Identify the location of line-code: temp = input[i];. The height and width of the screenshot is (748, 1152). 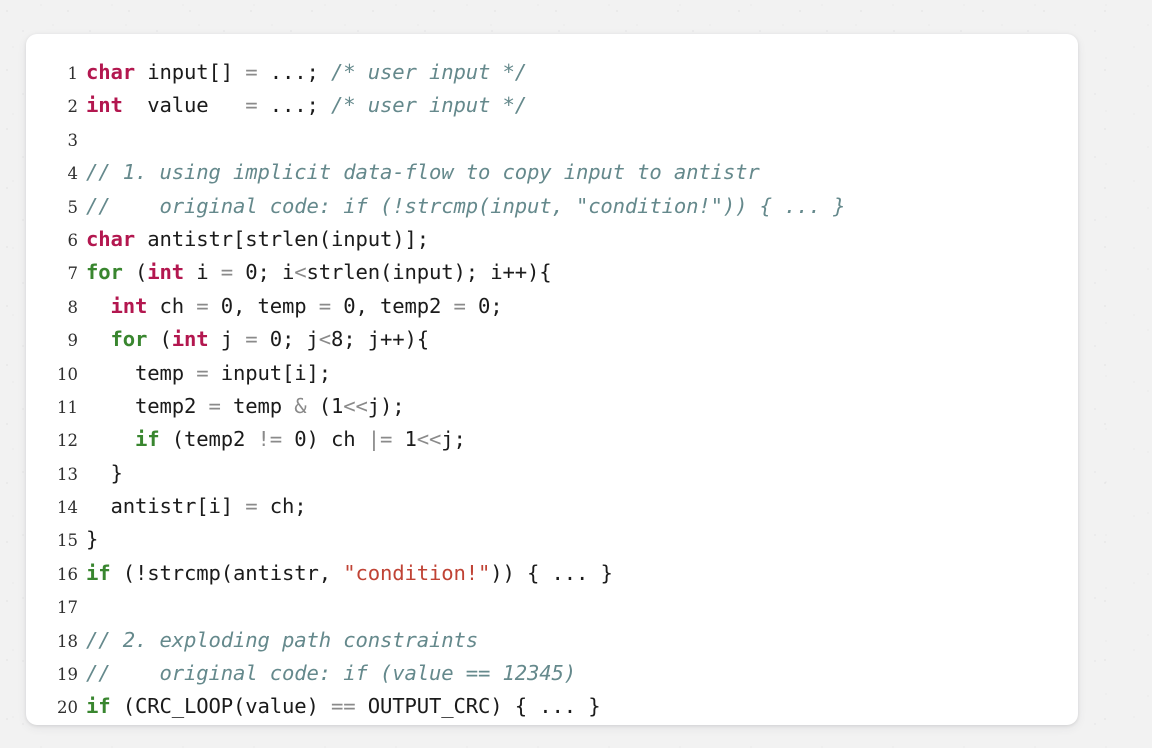
(582, 373).